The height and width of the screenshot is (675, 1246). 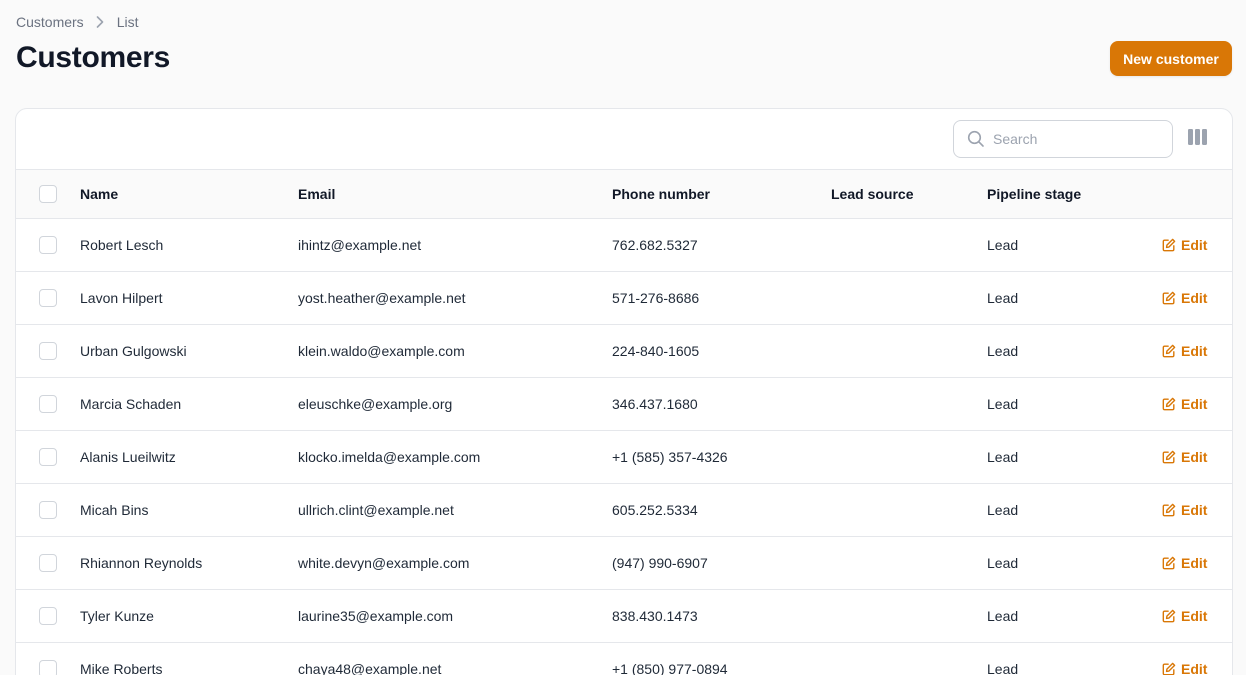 I want to click on customer-name: Rhiannon Reynolds, so click(x=141, y=563).